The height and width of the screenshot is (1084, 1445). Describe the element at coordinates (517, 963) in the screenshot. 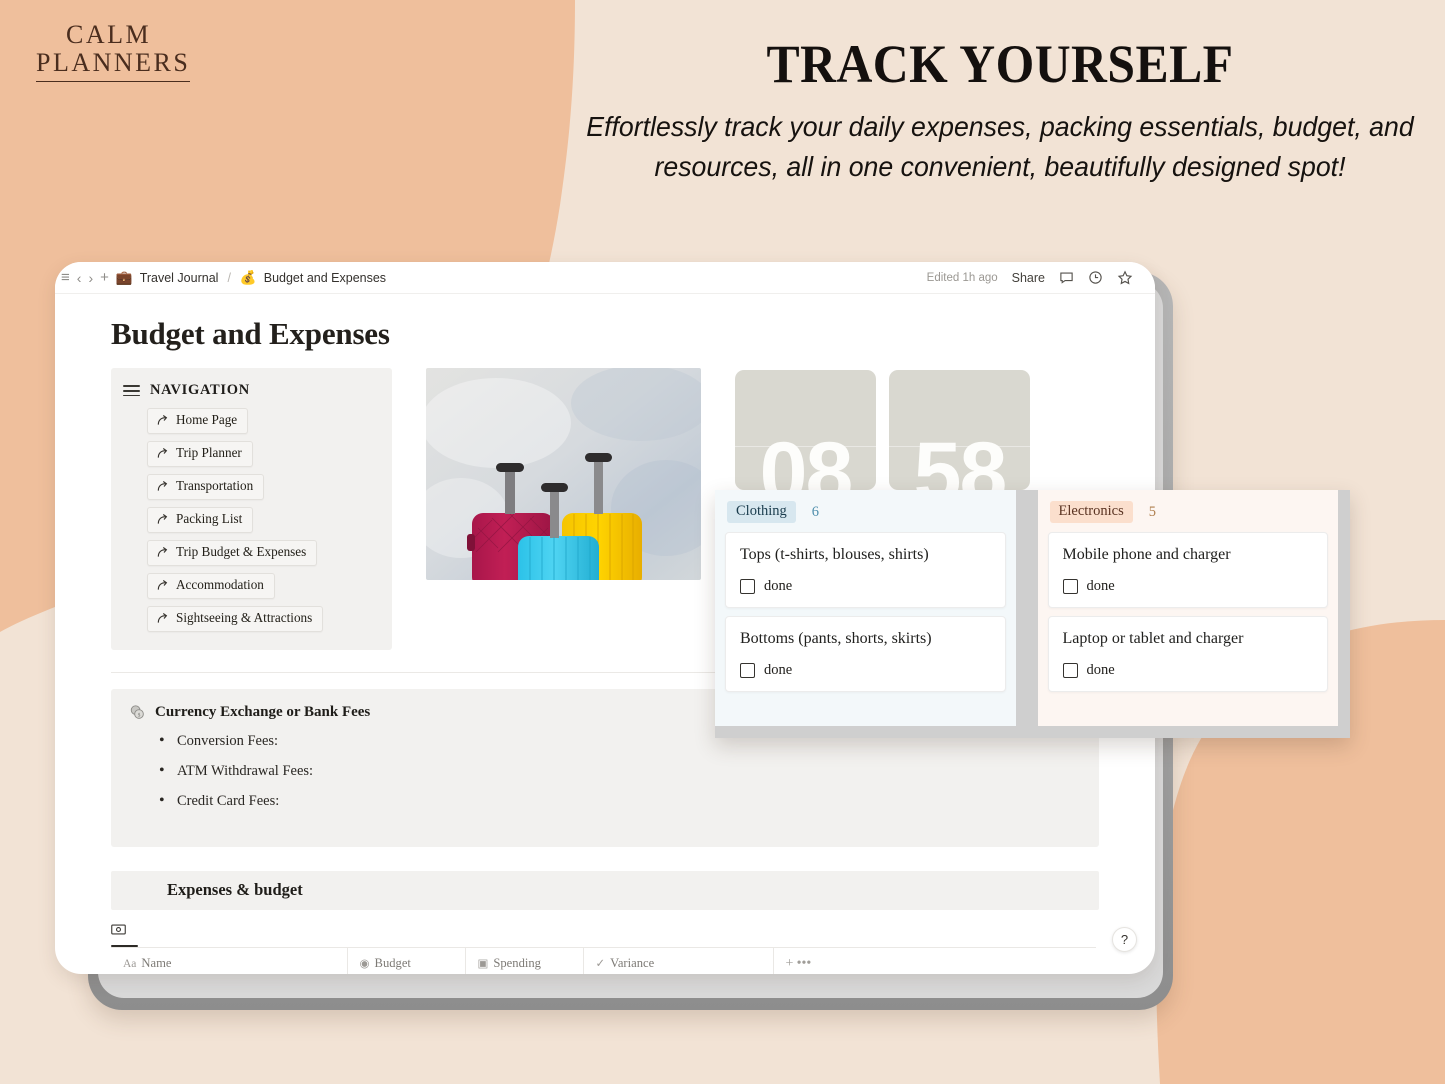

I see `column-label: Spending` at that location.